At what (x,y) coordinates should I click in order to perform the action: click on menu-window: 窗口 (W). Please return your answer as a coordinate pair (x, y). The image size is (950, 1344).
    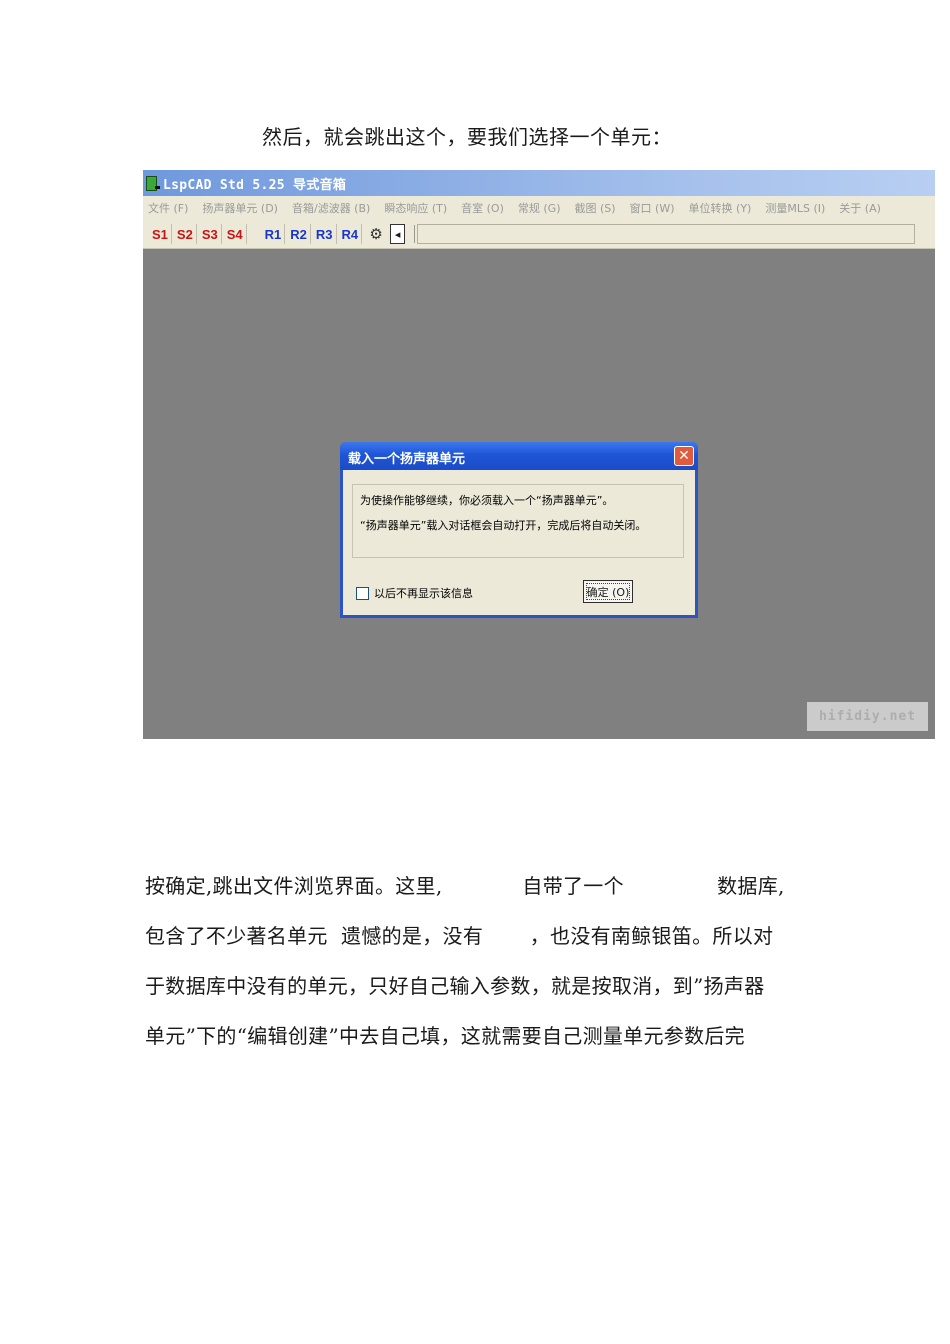
    Looking at the image, I should click on (652, 208).